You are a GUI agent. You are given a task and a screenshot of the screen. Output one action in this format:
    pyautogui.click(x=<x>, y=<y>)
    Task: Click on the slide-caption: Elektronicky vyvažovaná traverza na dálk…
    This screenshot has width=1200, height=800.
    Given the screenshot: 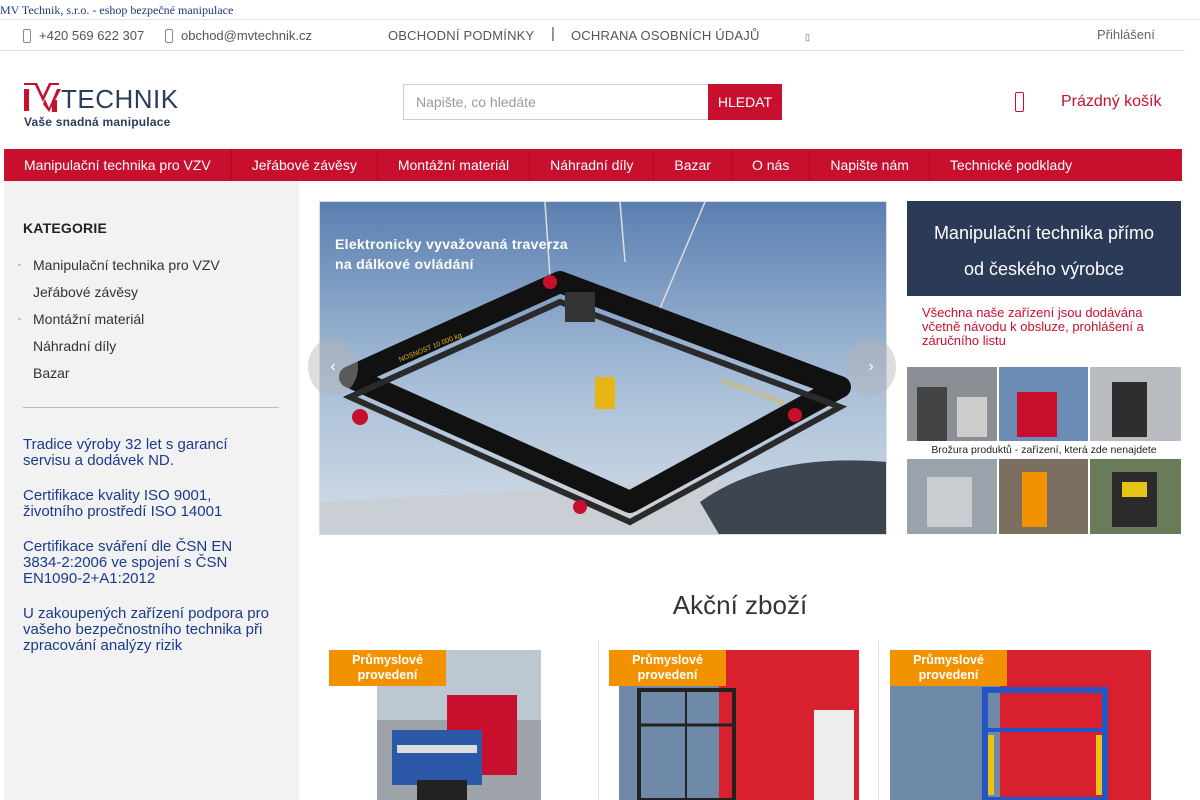 What is the action you would take?
    pyautogui.click(x=451, y=254)
    